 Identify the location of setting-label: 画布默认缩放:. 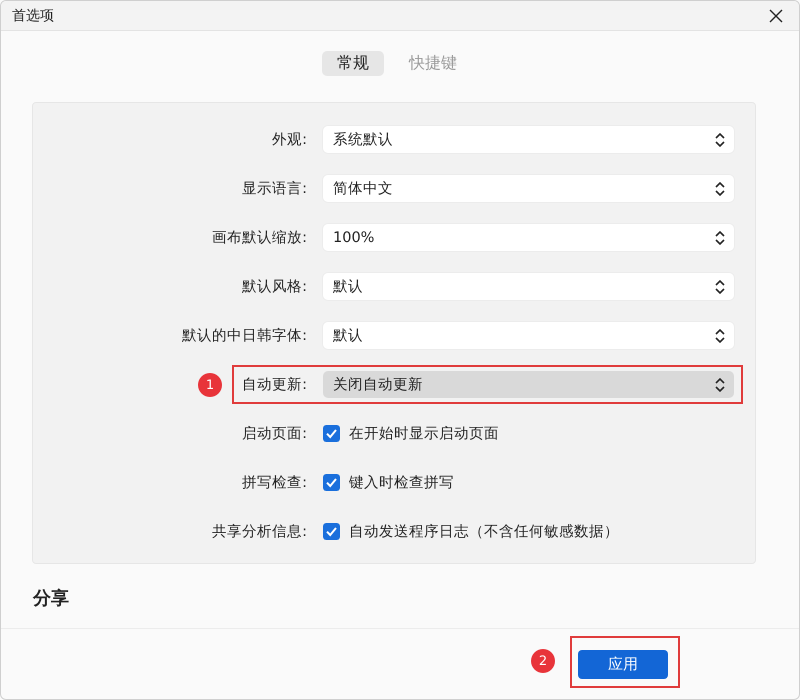
(260, 238).